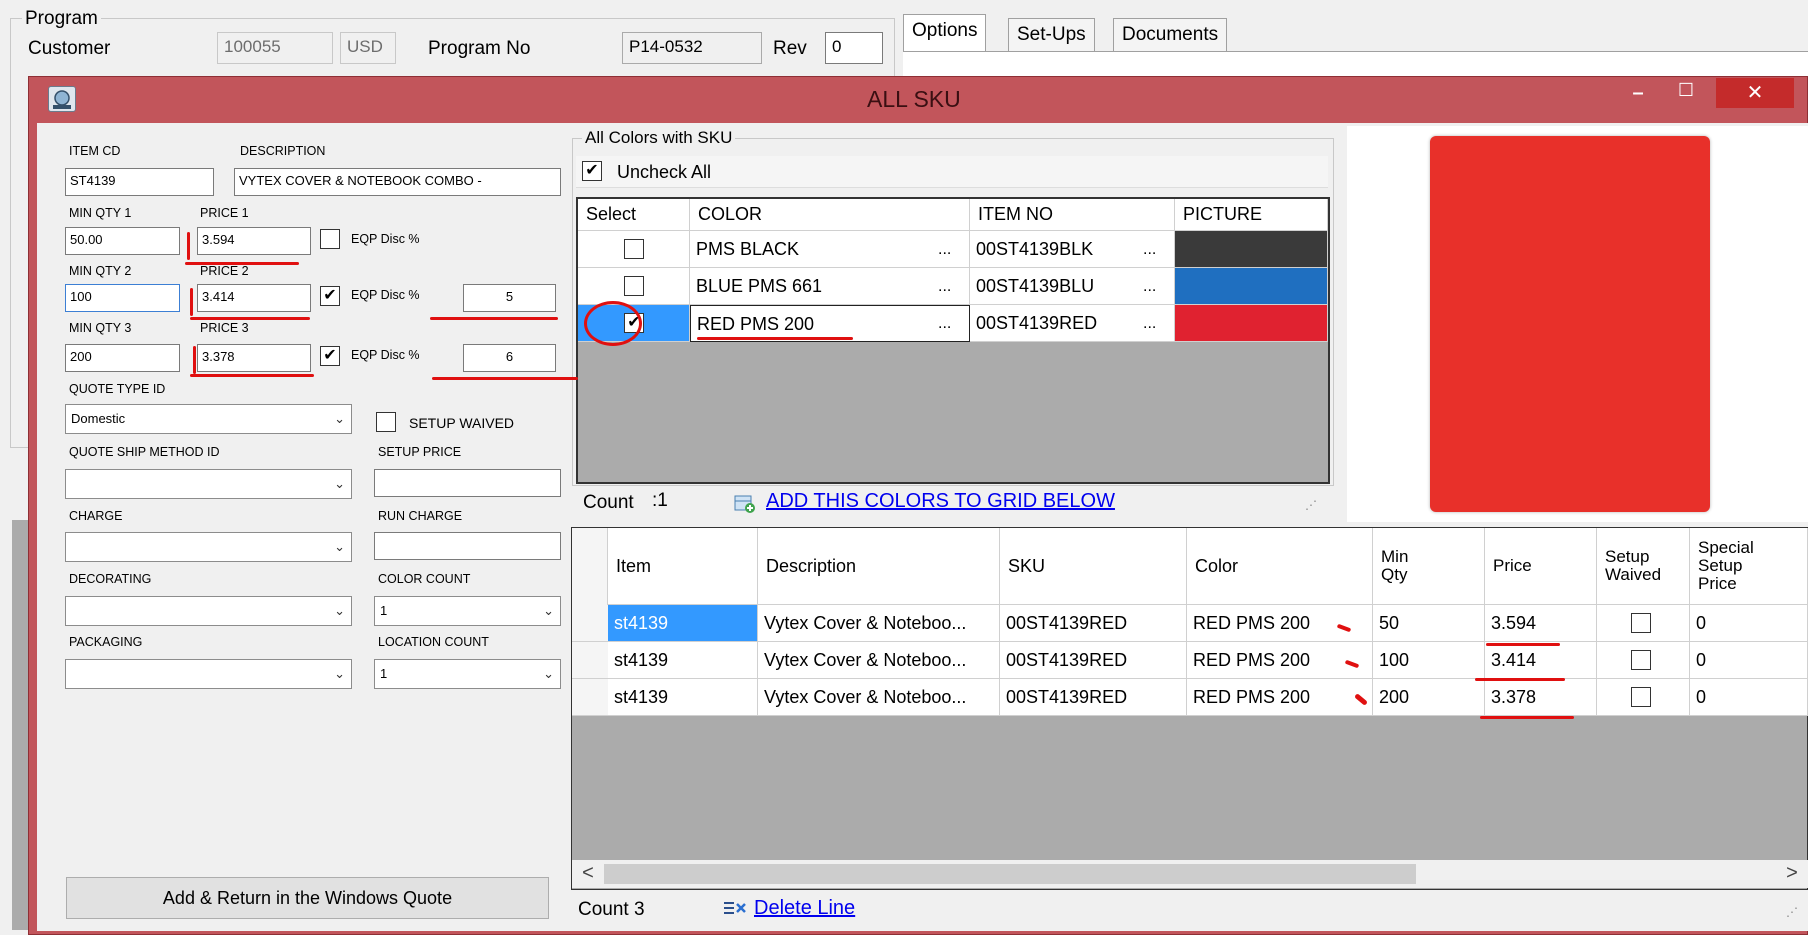 The image size is (1808, 935). Describe the element at coordinates (1541, 566) in the screenshot. I see `sku-header-price: Price` at that location.